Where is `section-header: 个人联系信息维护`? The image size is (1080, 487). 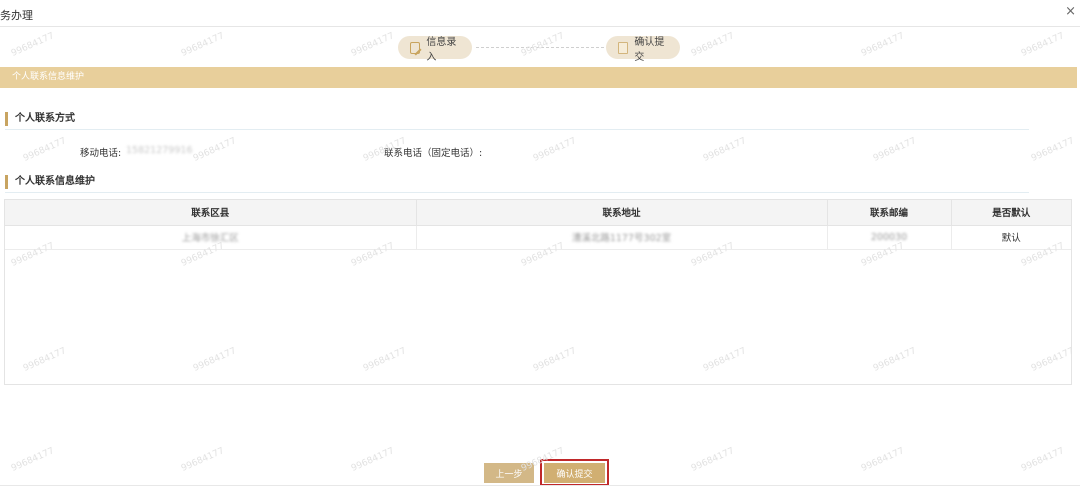 section-header: 个人联系信息维护 is located at coordinates (538, 77).